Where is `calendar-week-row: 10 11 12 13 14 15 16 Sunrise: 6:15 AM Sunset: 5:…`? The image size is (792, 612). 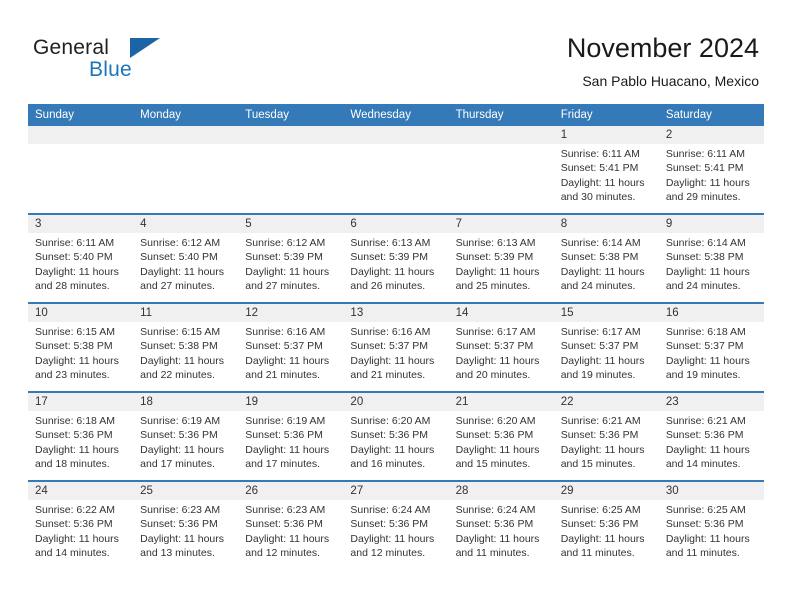
calendar-week-row: 10 11 12 13 14 15 16 Sunrise: 6:15 AM Sunset: 5:… is located at coordinates (396, 346).